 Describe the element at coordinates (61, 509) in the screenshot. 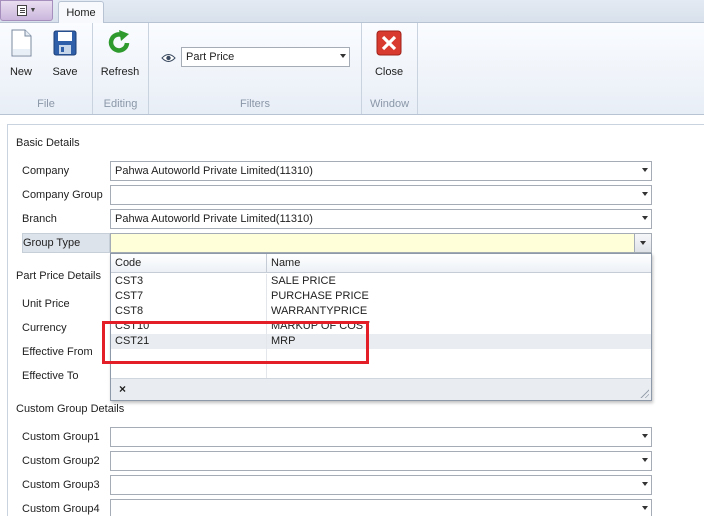

I see `custom-group4-label: Custom Group4` at that location.